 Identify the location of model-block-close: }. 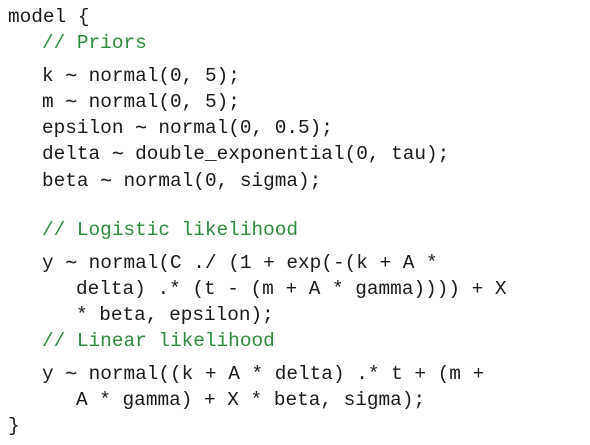
(14, 426).